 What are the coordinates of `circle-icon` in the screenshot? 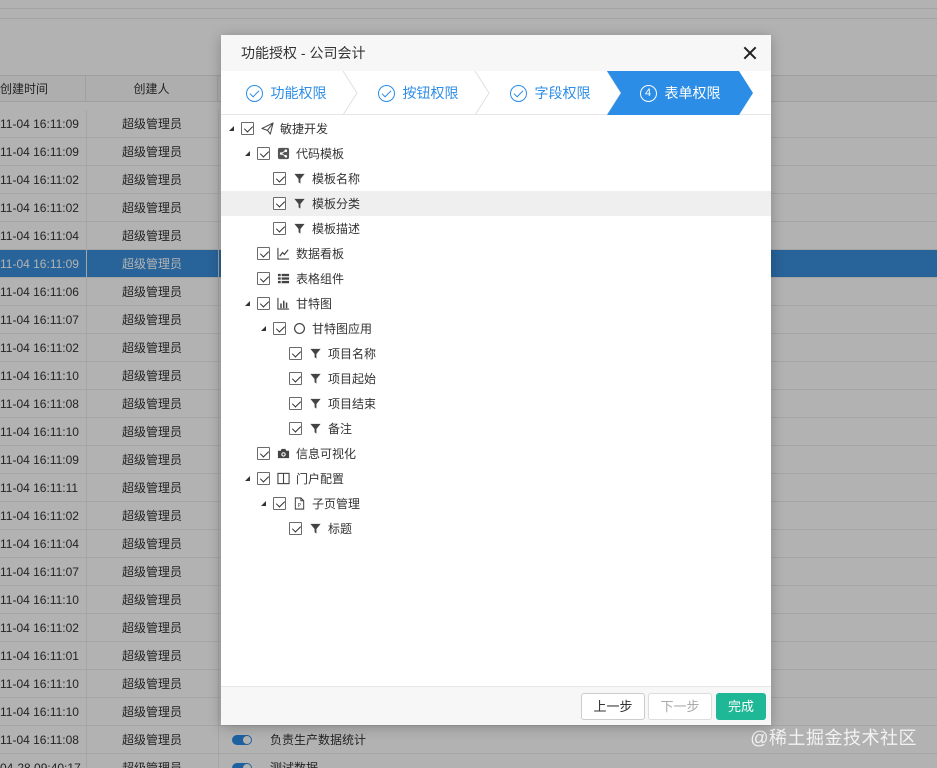 It's located at (299, 329).